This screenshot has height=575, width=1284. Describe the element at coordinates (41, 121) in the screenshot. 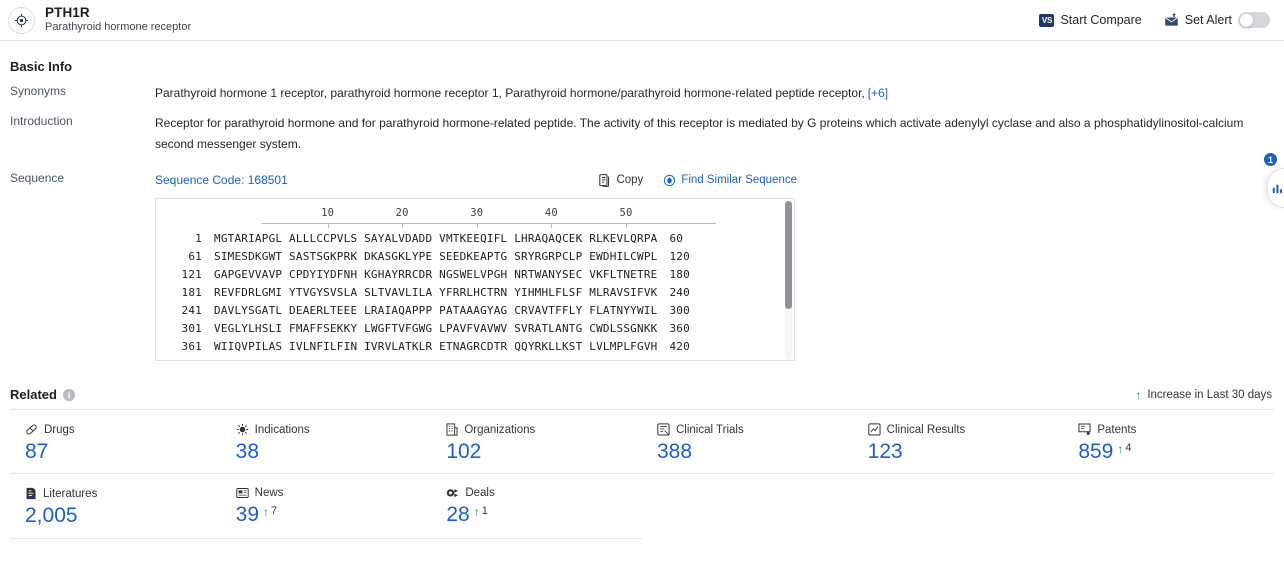

I see `introduction-label: Introduction` at that location.